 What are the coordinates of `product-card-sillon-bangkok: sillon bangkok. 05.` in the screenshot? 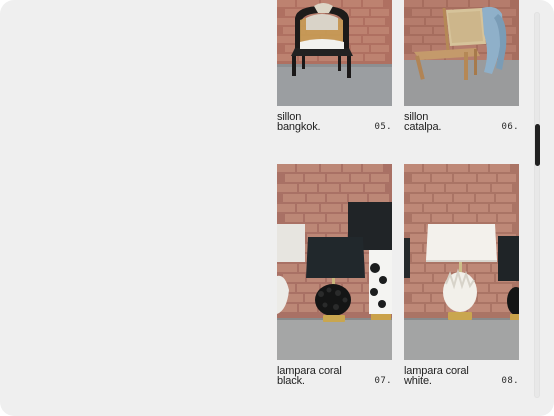 It's located at (334, 66).